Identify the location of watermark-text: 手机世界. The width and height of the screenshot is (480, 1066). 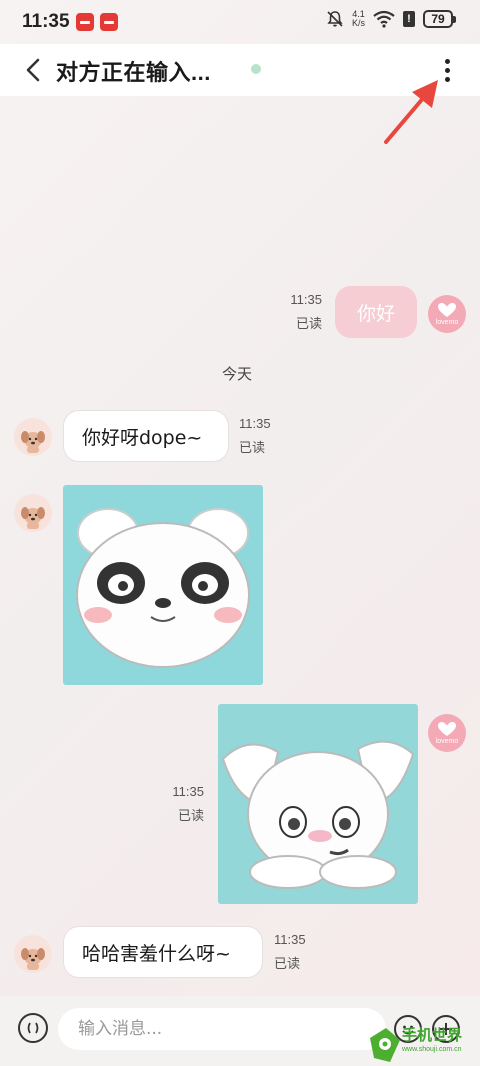
(432, 1035).